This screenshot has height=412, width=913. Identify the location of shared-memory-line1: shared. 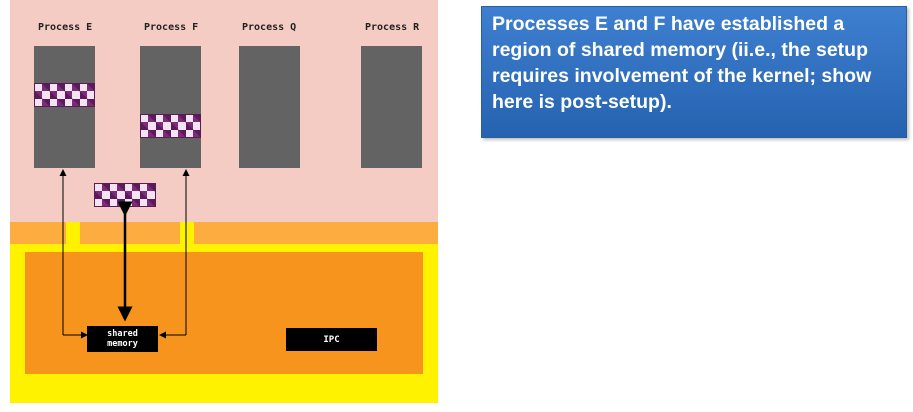
(122, 334).